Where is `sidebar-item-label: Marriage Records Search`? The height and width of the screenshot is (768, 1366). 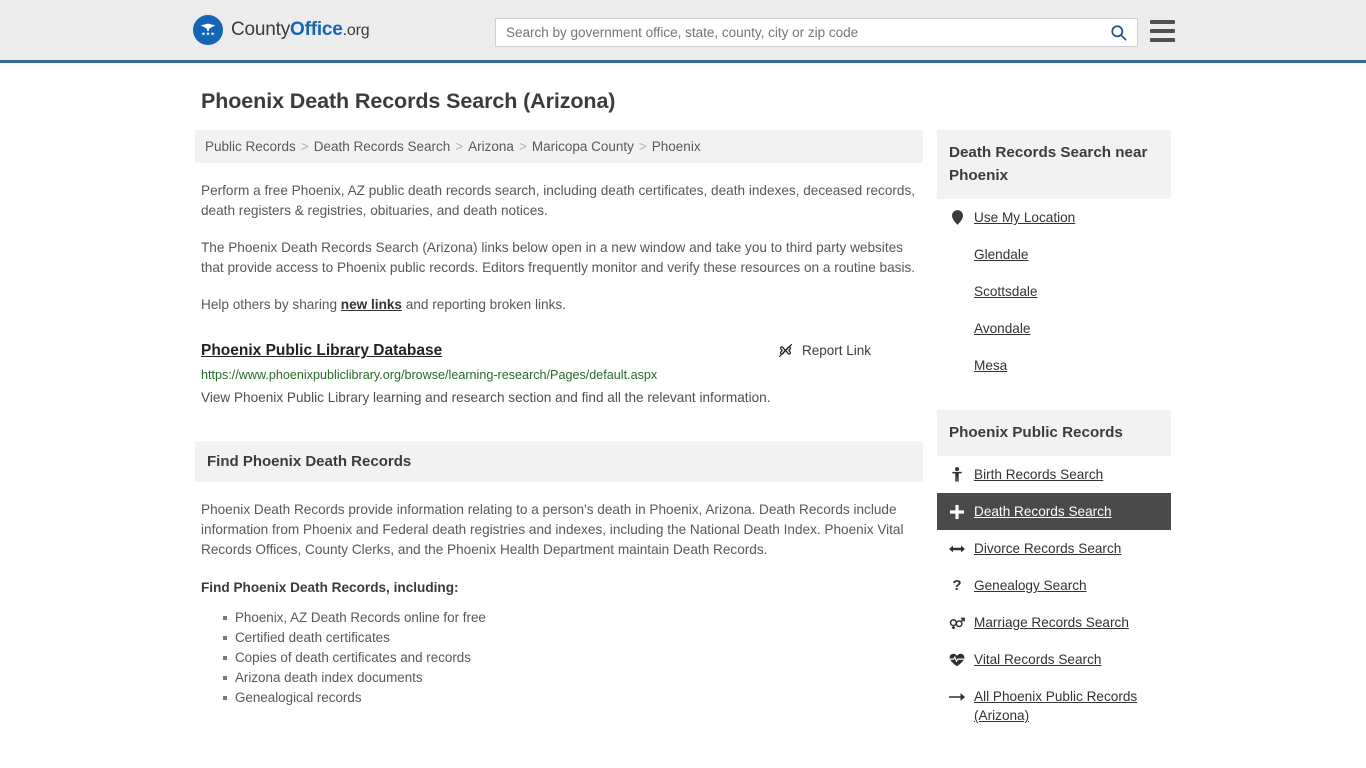
sidebar-item-label: Marriage Records Search is located at coordinates (1051, 622).